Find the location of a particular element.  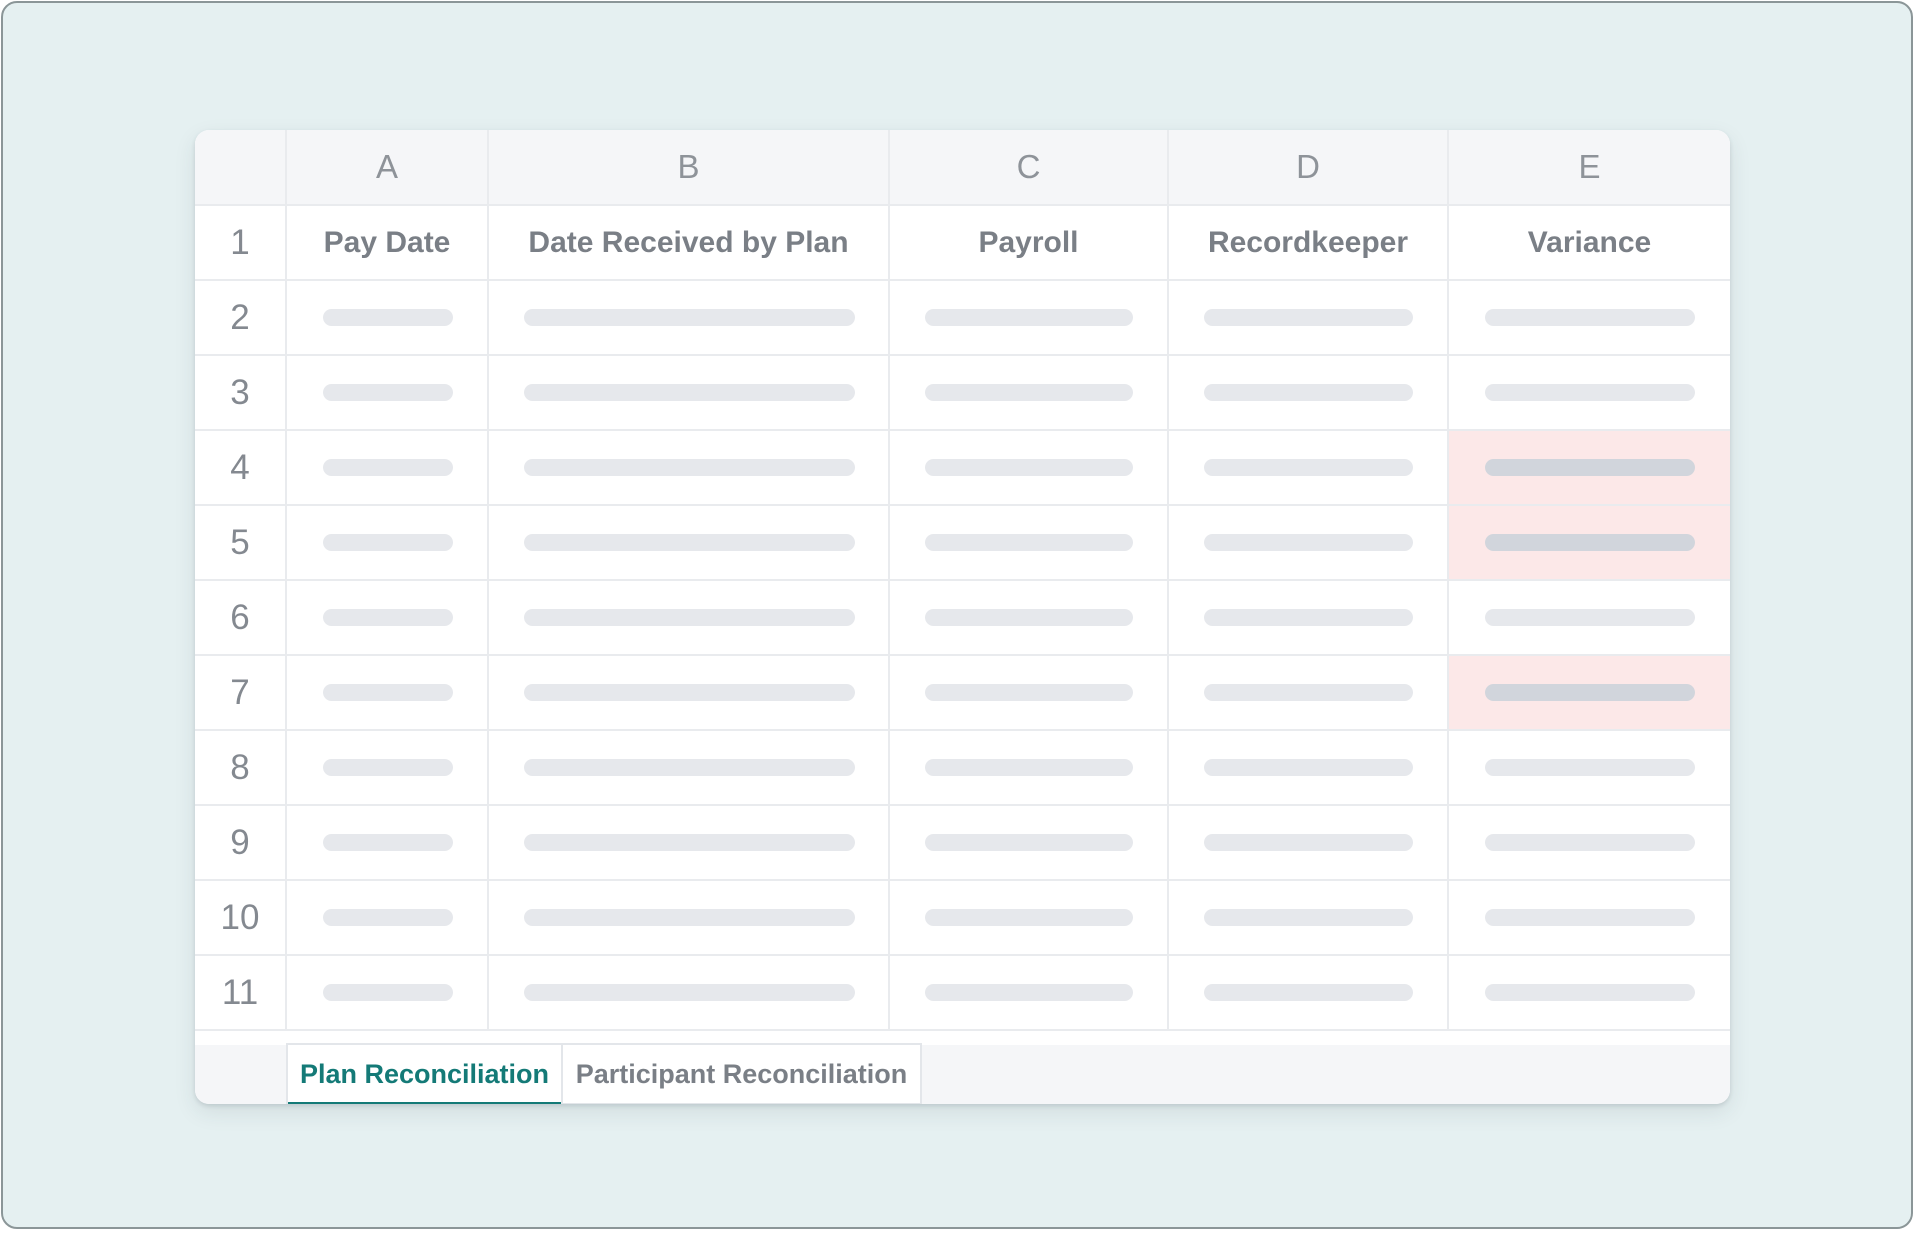

column-header-d: D is located at coordinates (1308, 168).